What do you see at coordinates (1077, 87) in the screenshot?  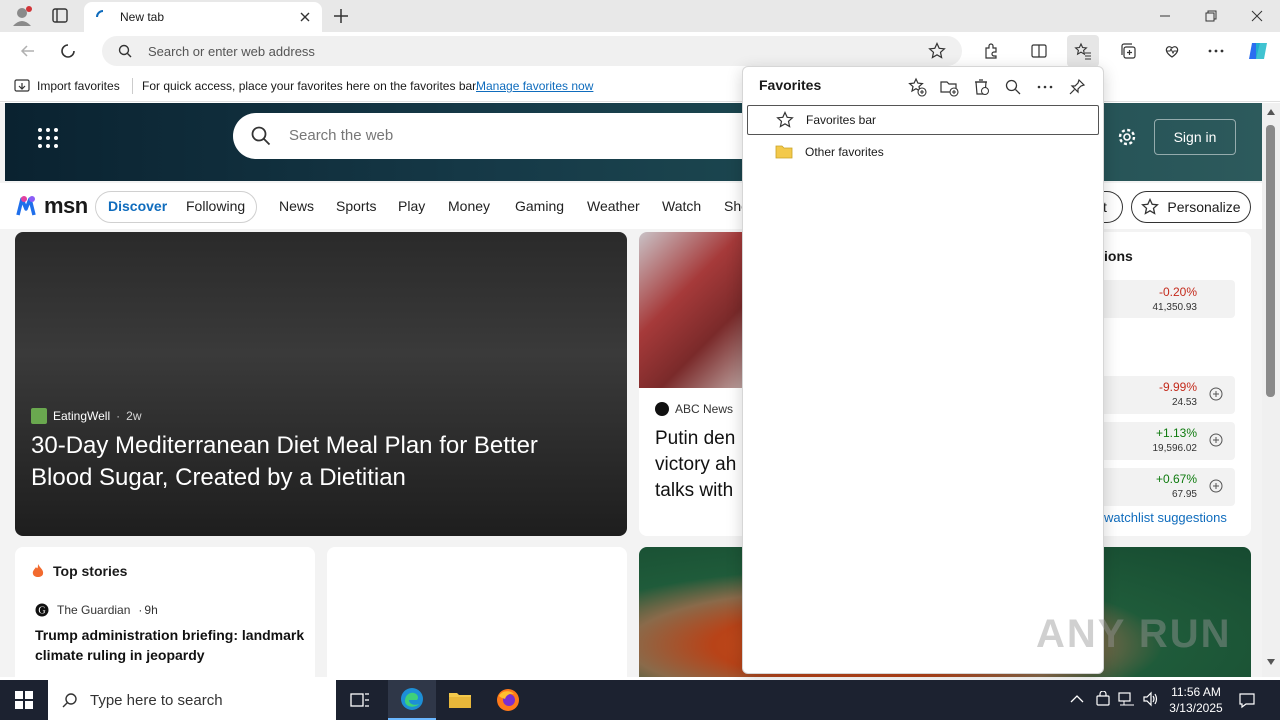 I see `pin-panel-icon` at bounding box center [1077, 87].